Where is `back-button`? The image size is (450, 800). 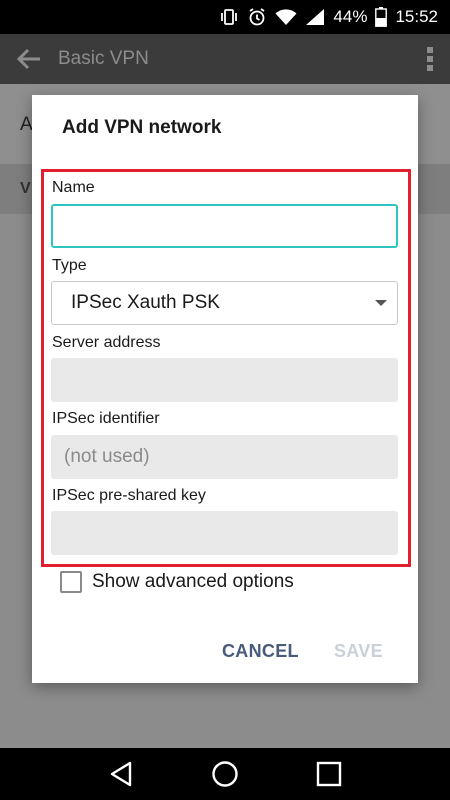 back-button is located at coordinates (29, 59).